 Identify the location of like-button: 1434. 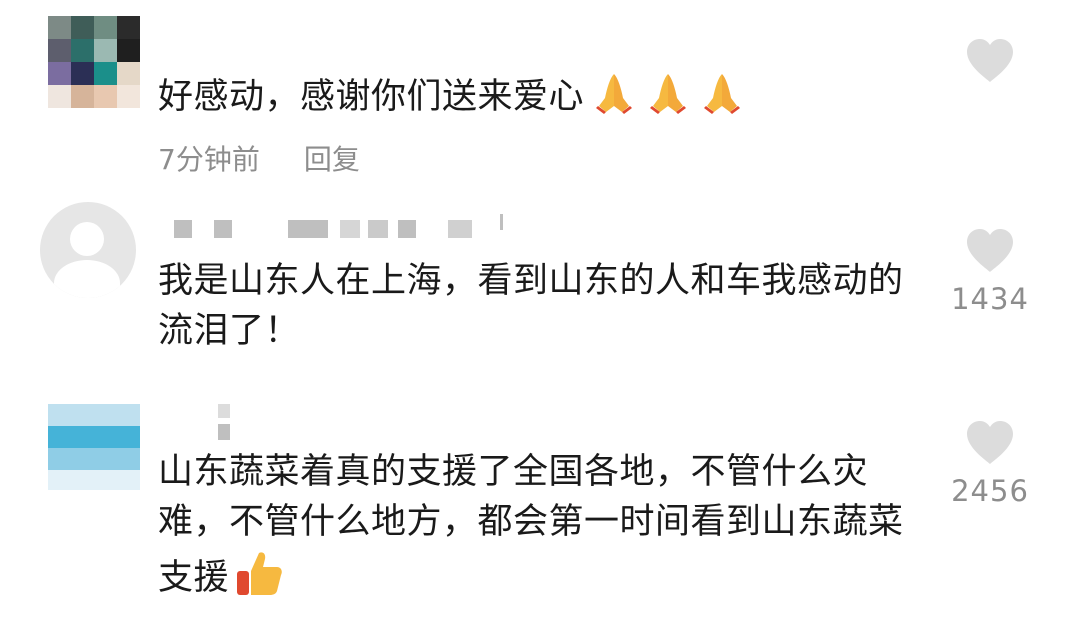
(990, 272).